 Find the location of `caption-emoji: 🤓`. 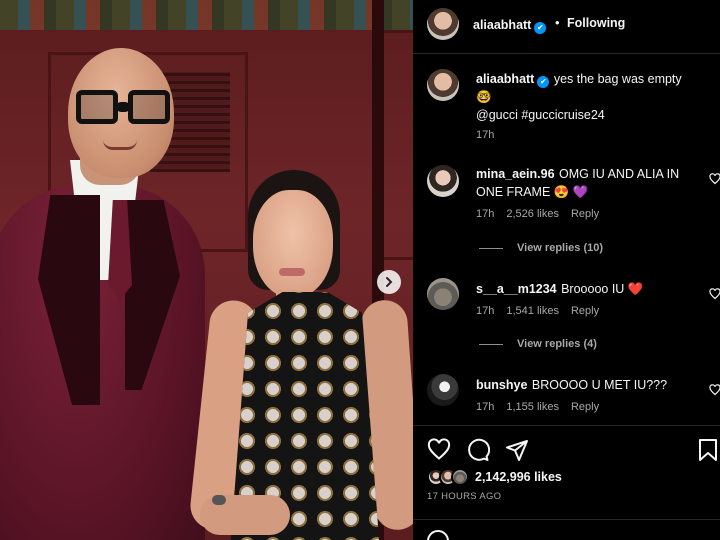

caption-emoji: 🤓 is located at coordinates (484, 97).